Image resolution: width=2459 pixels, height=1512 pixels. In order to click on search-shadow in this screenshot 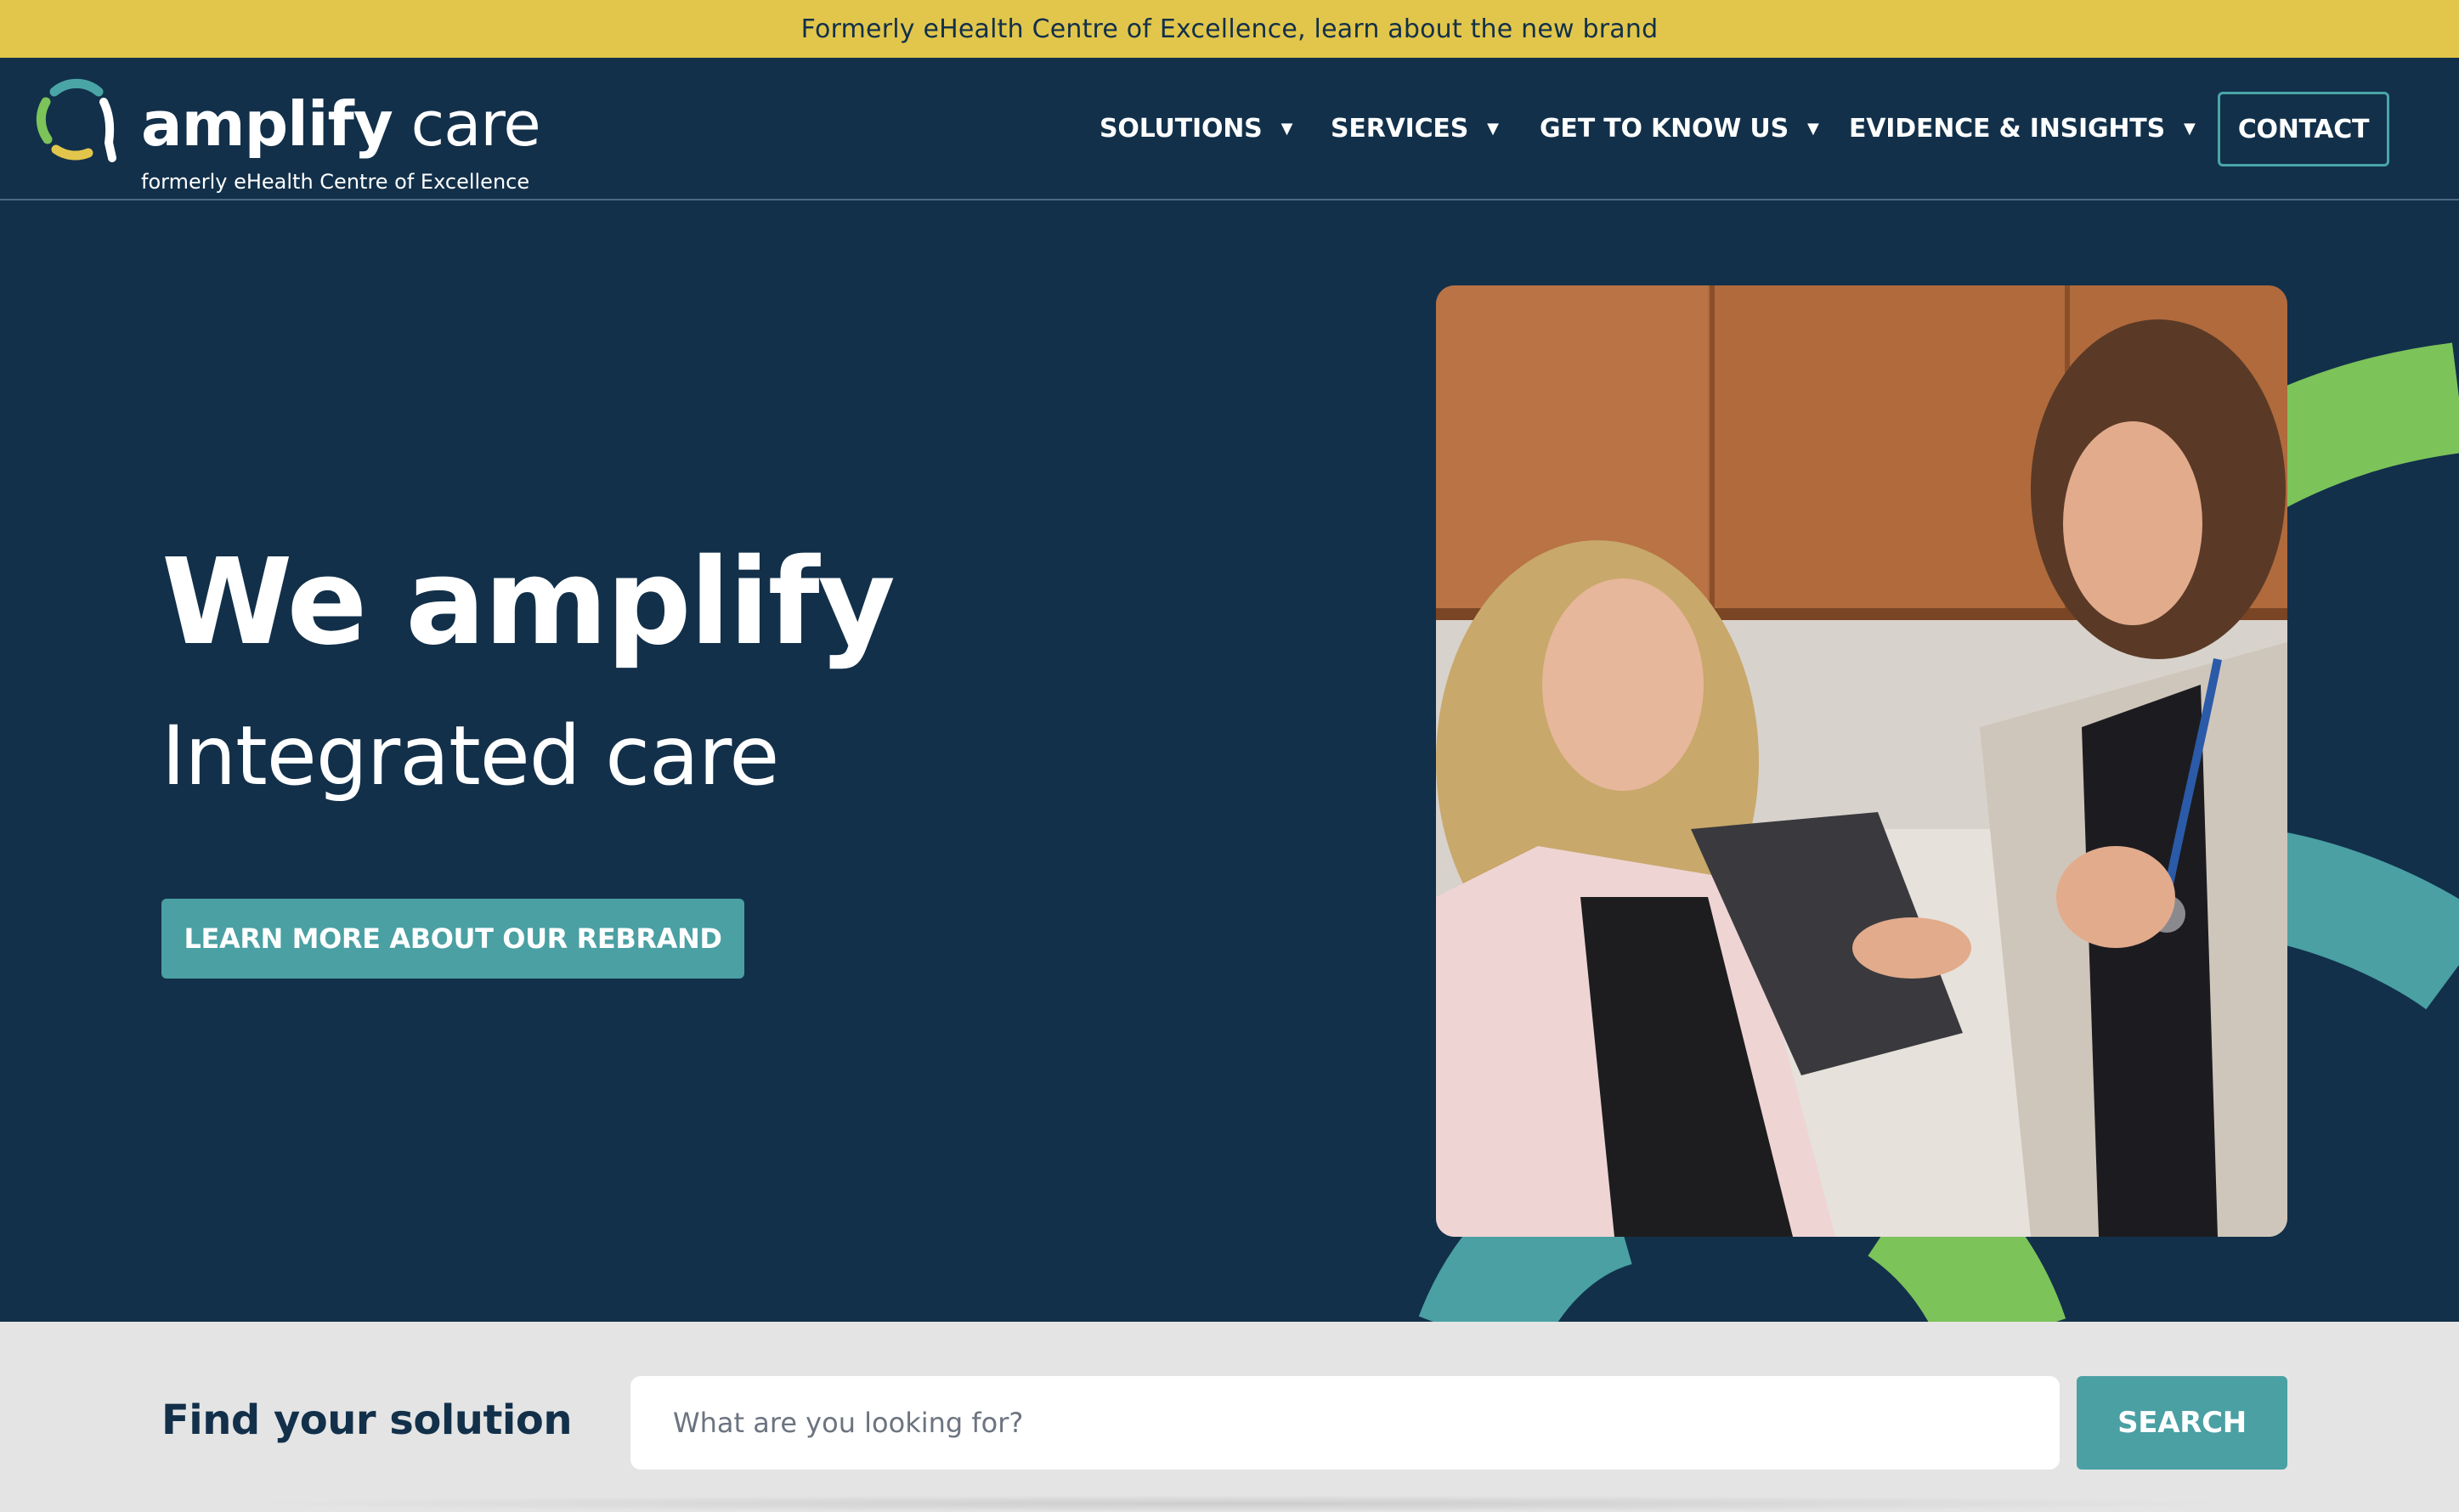, I will do `click(1240, 1503)`.